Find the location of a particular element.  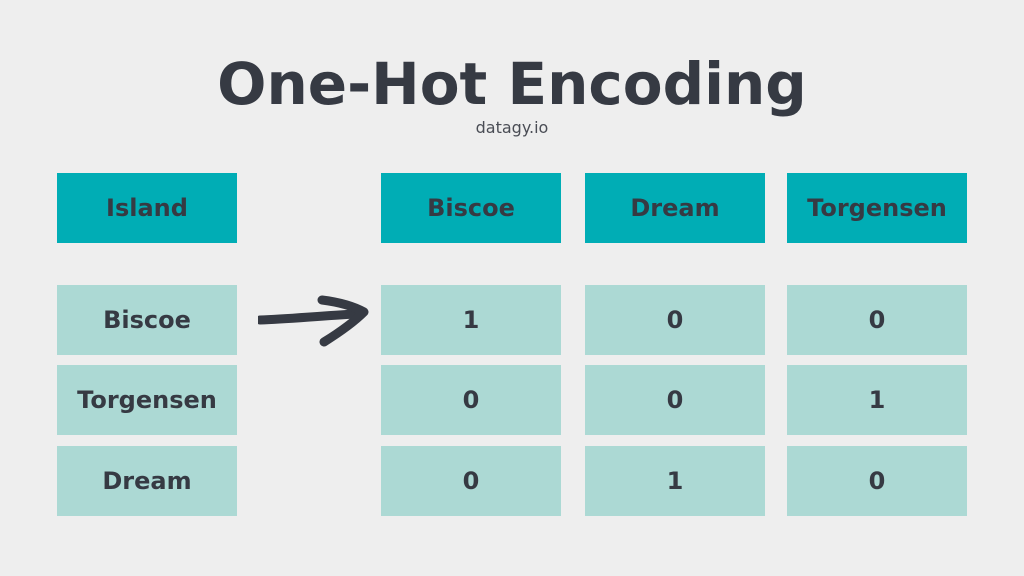

source-cell: Torgensen is located at coordinates (147, 400).